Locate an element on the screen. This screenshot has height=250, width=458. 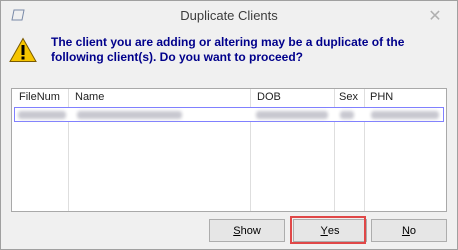
yes-button-highlight is located at coordinates (328, 230).